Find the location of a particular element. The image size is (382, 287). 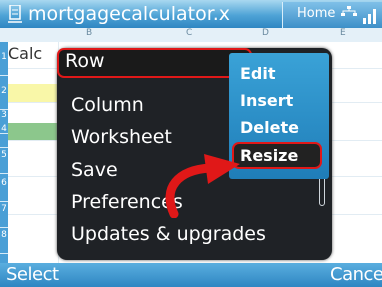

window-title: mortgagecalculator.x is located at coordinates (129, 14).